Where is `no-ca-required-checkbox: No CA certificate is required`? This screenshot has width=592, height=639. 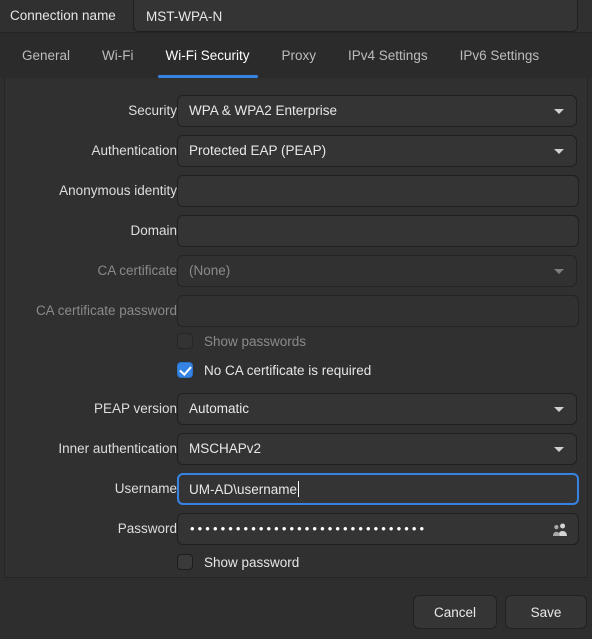
no-ca-required-checkbox: No CA certificate is required is located at coordinates (274, 370).